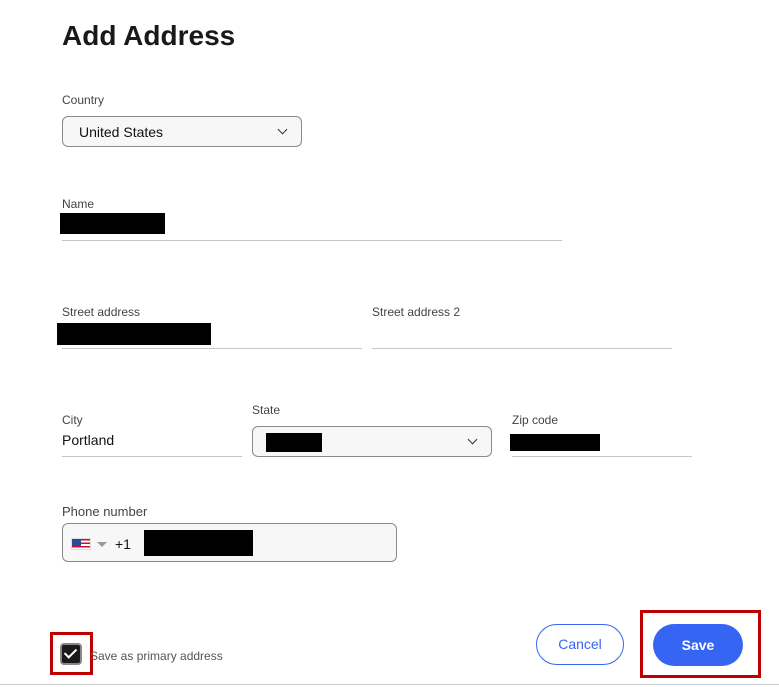 Image resolution: width=779 pixels, height=687 pixels. Describe the element at coordinates (83, 100) in the screenshot. I see `country-label: Country` at that location.